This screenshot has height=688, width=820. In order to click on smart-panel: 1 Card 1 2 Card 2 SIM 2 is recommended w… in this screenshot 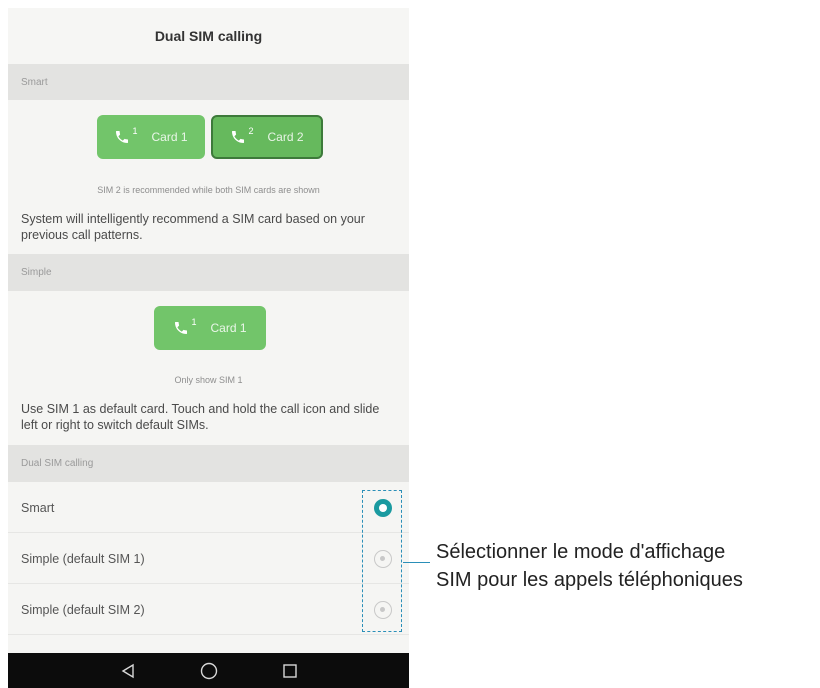, I will do `click(208, 177)`.